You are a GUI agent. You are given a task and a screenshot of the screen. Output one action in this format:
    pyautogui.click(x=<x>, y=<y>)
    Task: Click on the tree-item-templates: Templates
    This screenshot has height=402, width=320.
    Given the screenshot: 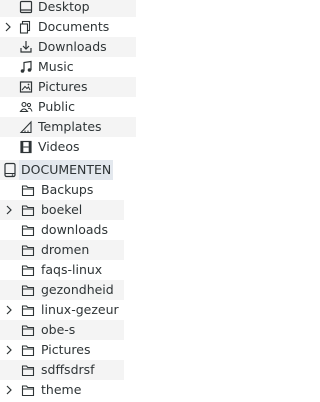 What is the action you would take?
    pyautogui.click(x=68, y=127)
    